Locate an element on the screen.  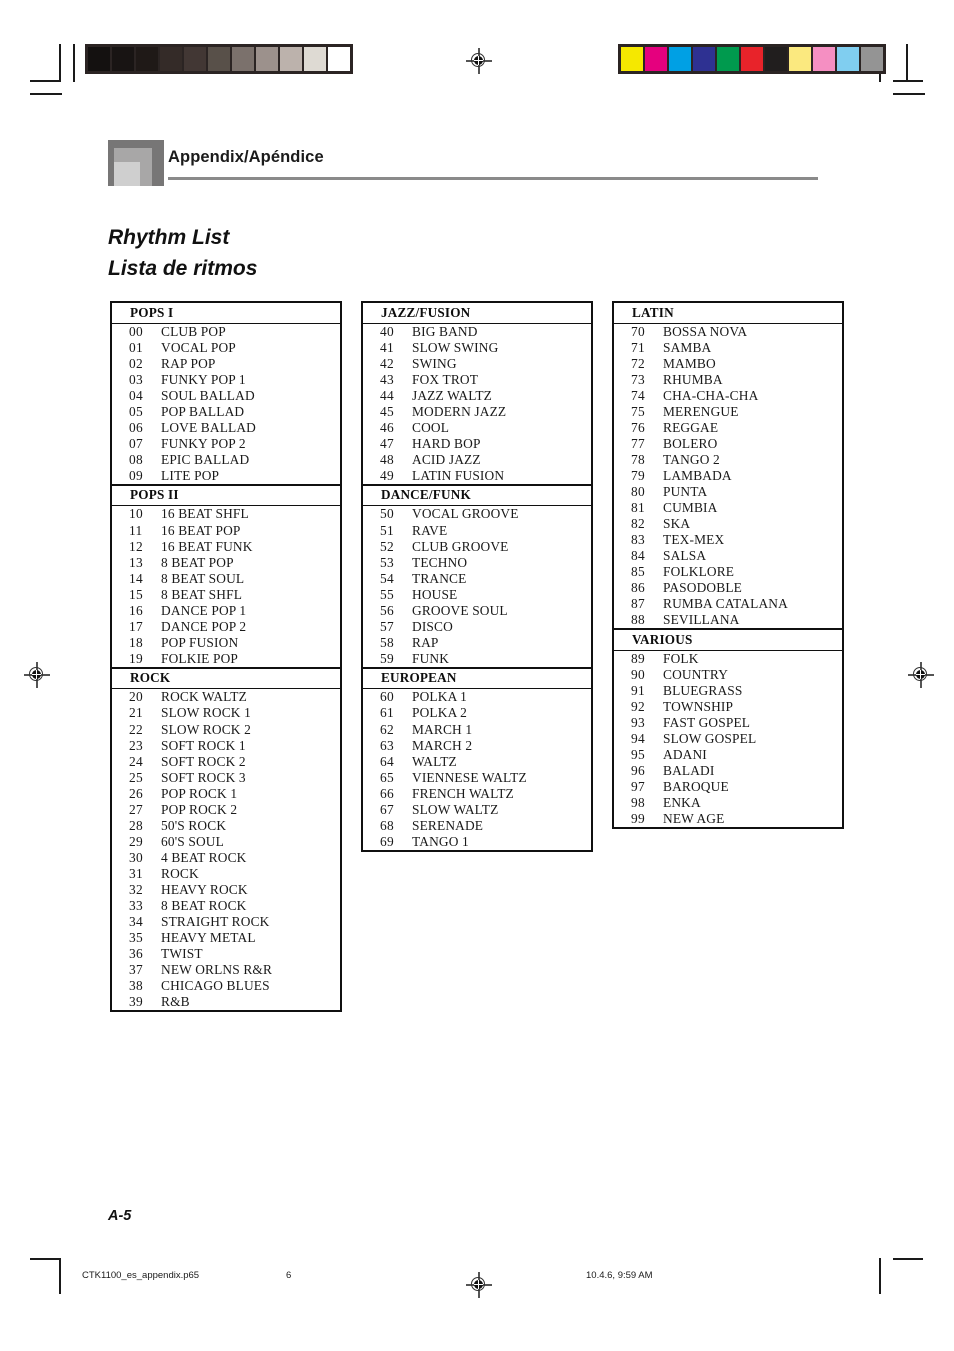
rhythm-number: 71 is located at coordinates (638, 347).